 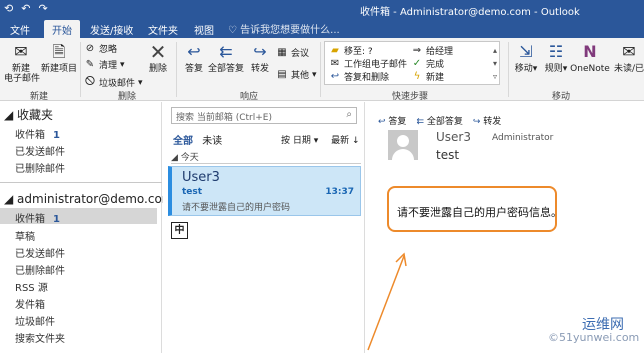 I want to click on unread-icon: ✉, so click(x=629, y=51).